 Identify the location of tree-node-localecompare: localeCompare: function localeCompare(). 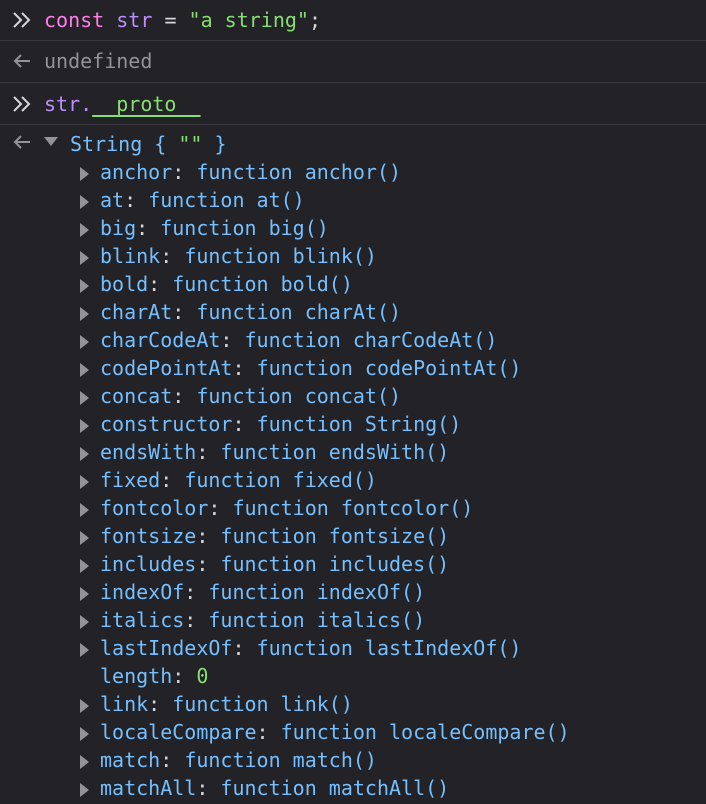
(353, 732).